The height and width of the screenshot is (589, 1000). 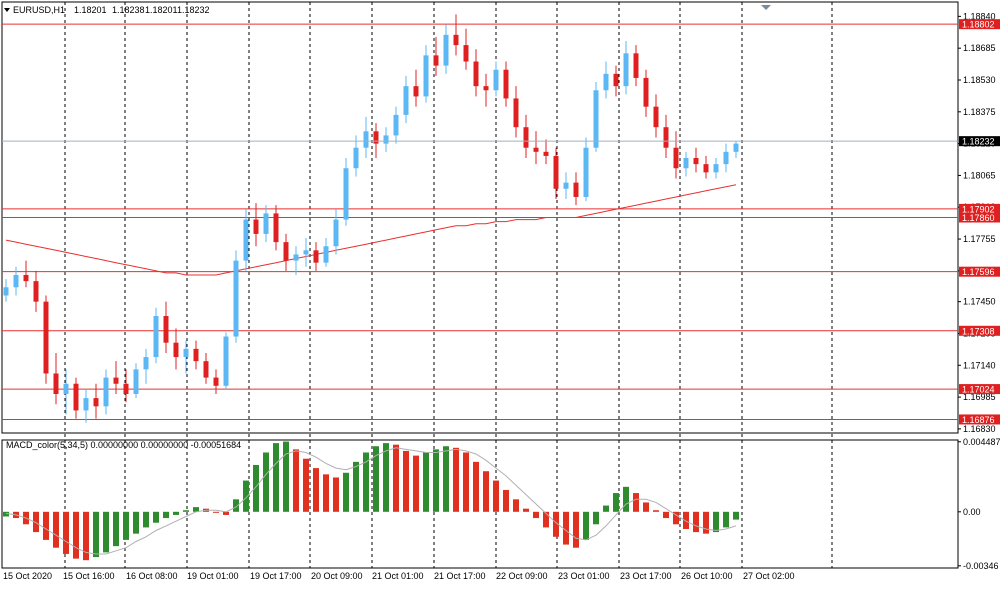 I want to click on x-tick-label: 20 Oct 09:00, so click(x=337, y=576).